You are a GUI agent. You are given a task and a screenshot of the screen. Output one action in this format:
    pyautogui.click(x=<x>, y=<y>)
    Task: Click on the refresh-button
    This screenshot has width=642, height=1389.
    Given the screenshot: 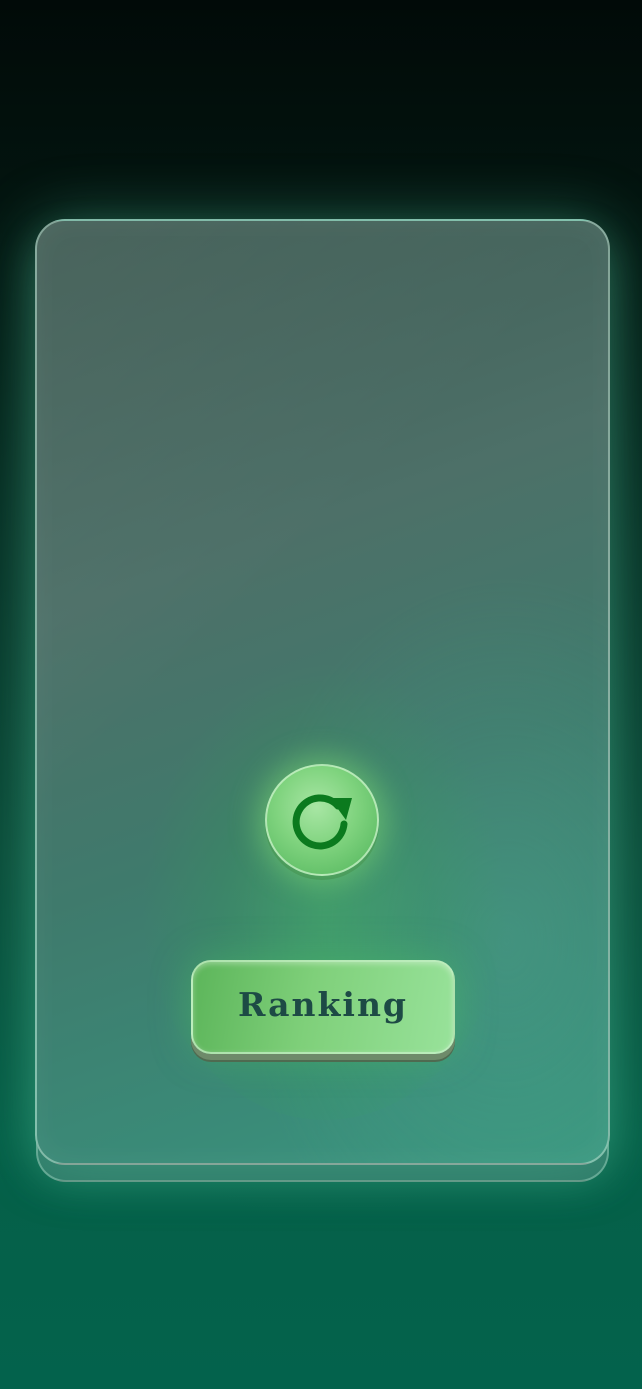 What is the action you would take?
    pyautogui.click(x=322, y=820)
    